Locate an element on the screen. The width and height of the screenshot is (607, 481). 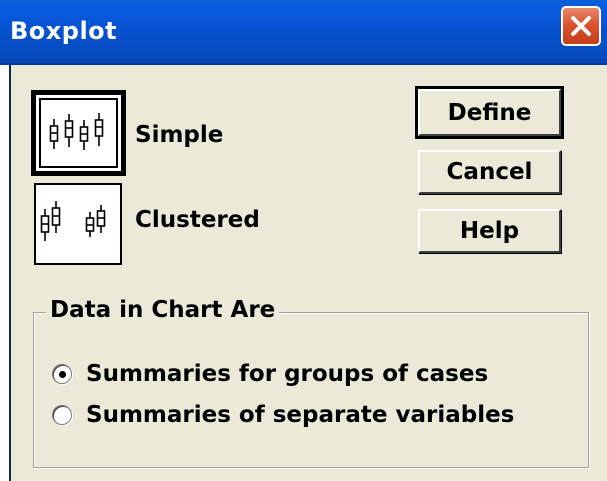
window-title: Boxplot is located at coordinates (64, 31).